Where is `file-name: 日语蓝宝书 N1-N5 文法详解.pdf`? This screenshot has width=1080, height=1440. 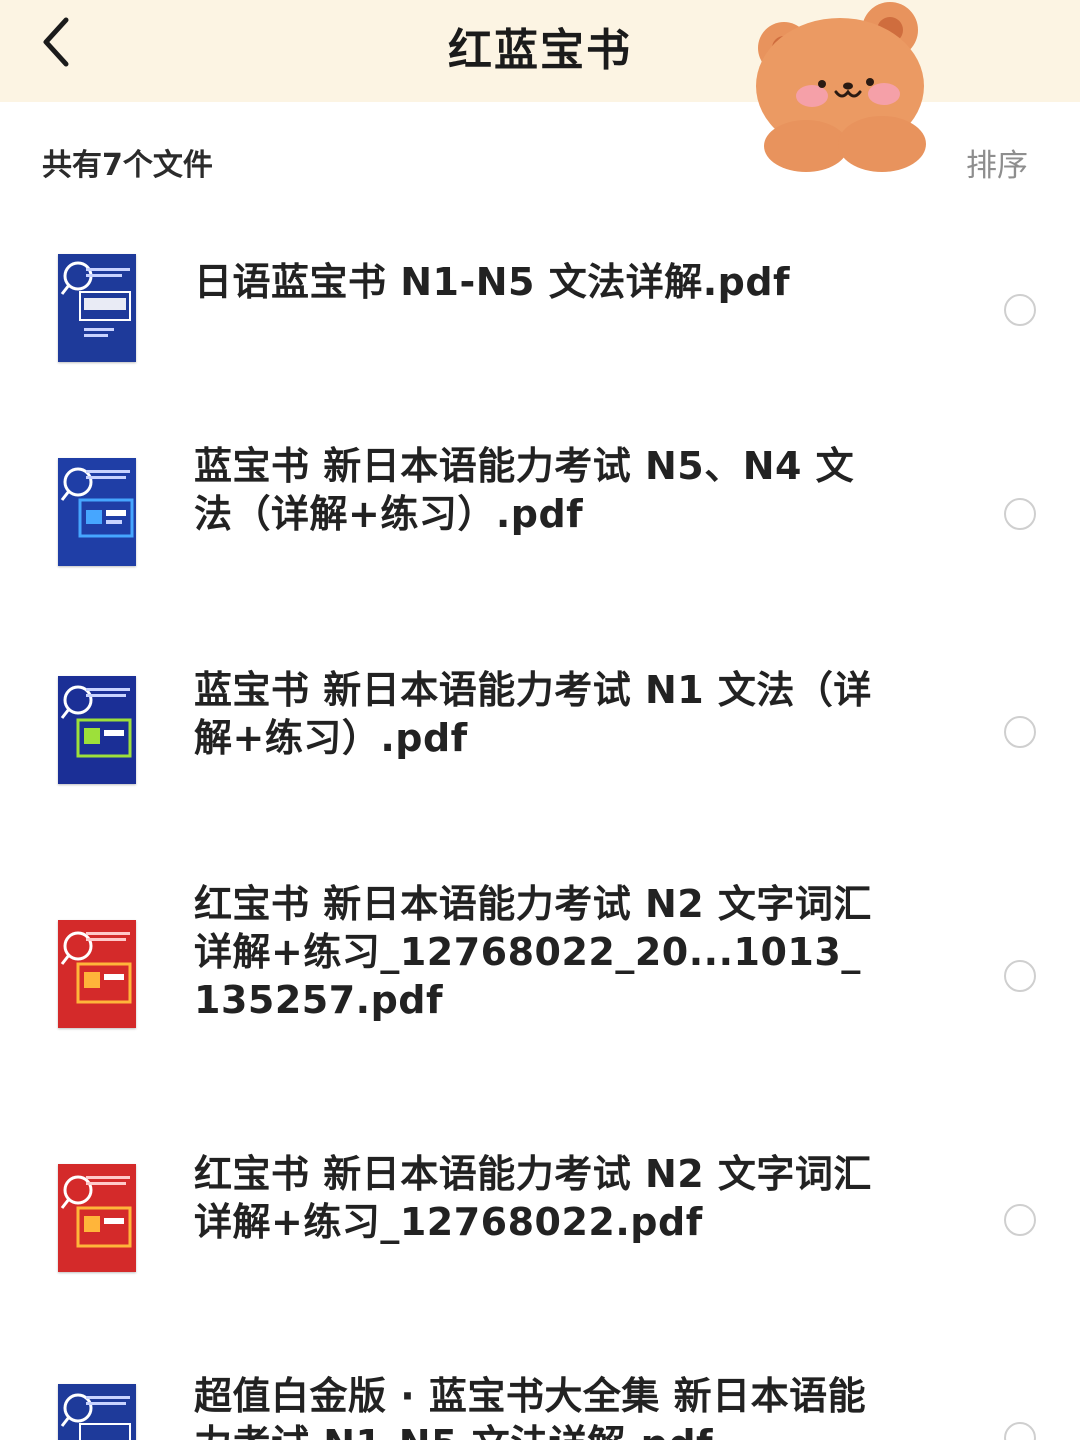
file-name: 日语蓝宝书 N1-N5 文法详解.pdf is located at coordinates (492, 282).